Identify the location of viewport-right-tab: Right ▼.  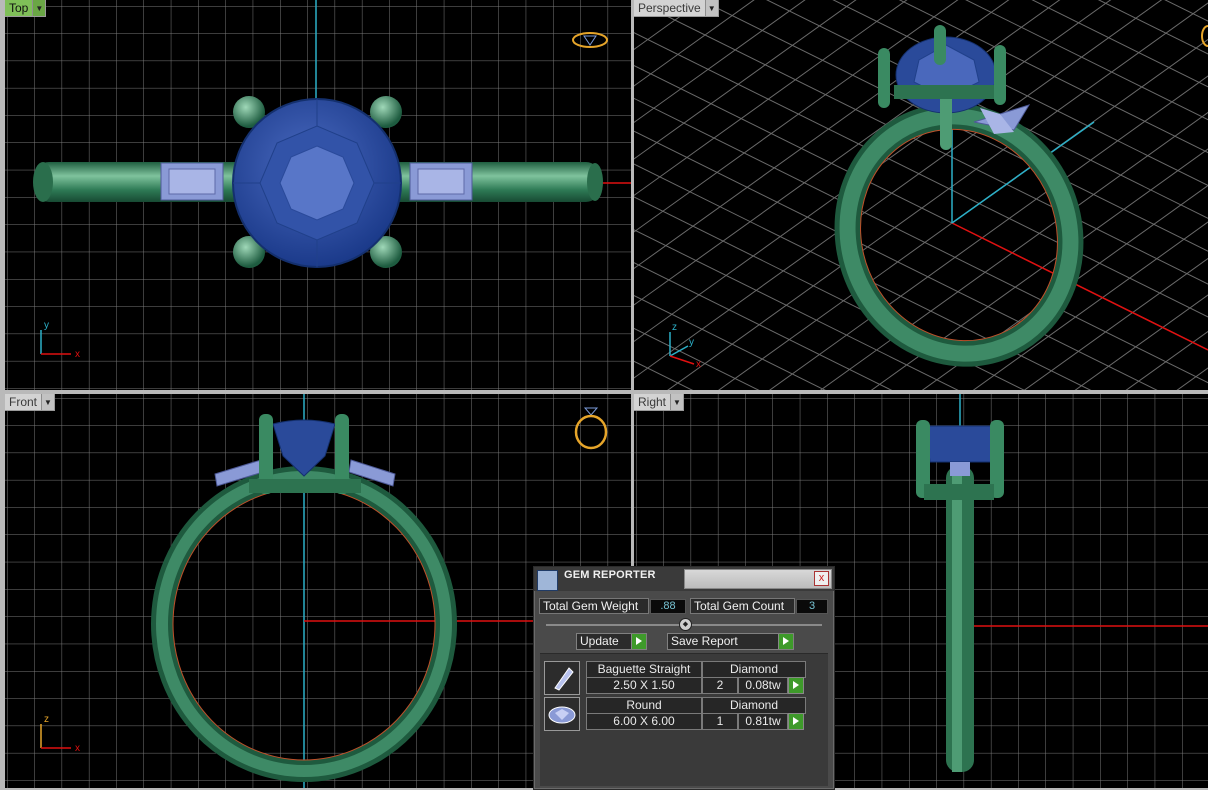
(659, 402).